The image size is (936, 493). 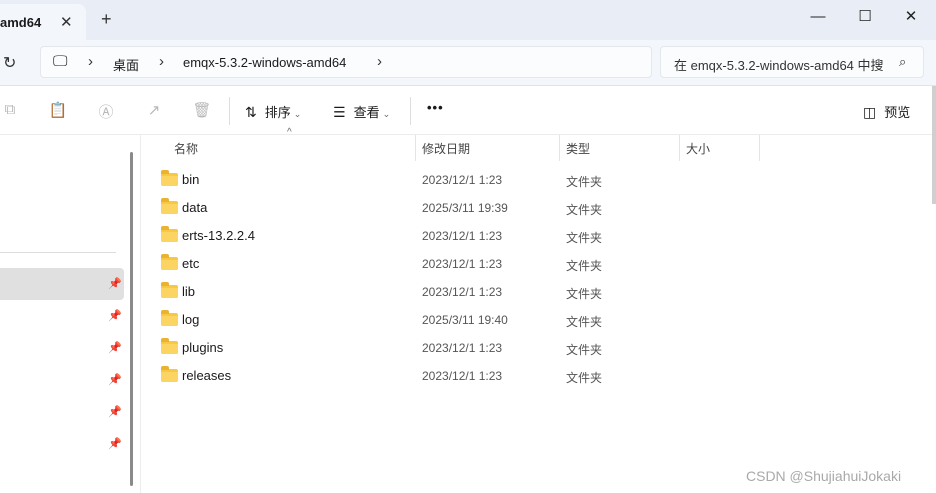 What do you see at coordinates (468, 111) in the screenshot?
I see `command-bar: ⧉ 📋 Ⓐ ↗ 🗑 ⇅ 排序 ⌄ ☰ 查看 ⌄ ••• ◫ 预览` at bounding box center [468, 111].